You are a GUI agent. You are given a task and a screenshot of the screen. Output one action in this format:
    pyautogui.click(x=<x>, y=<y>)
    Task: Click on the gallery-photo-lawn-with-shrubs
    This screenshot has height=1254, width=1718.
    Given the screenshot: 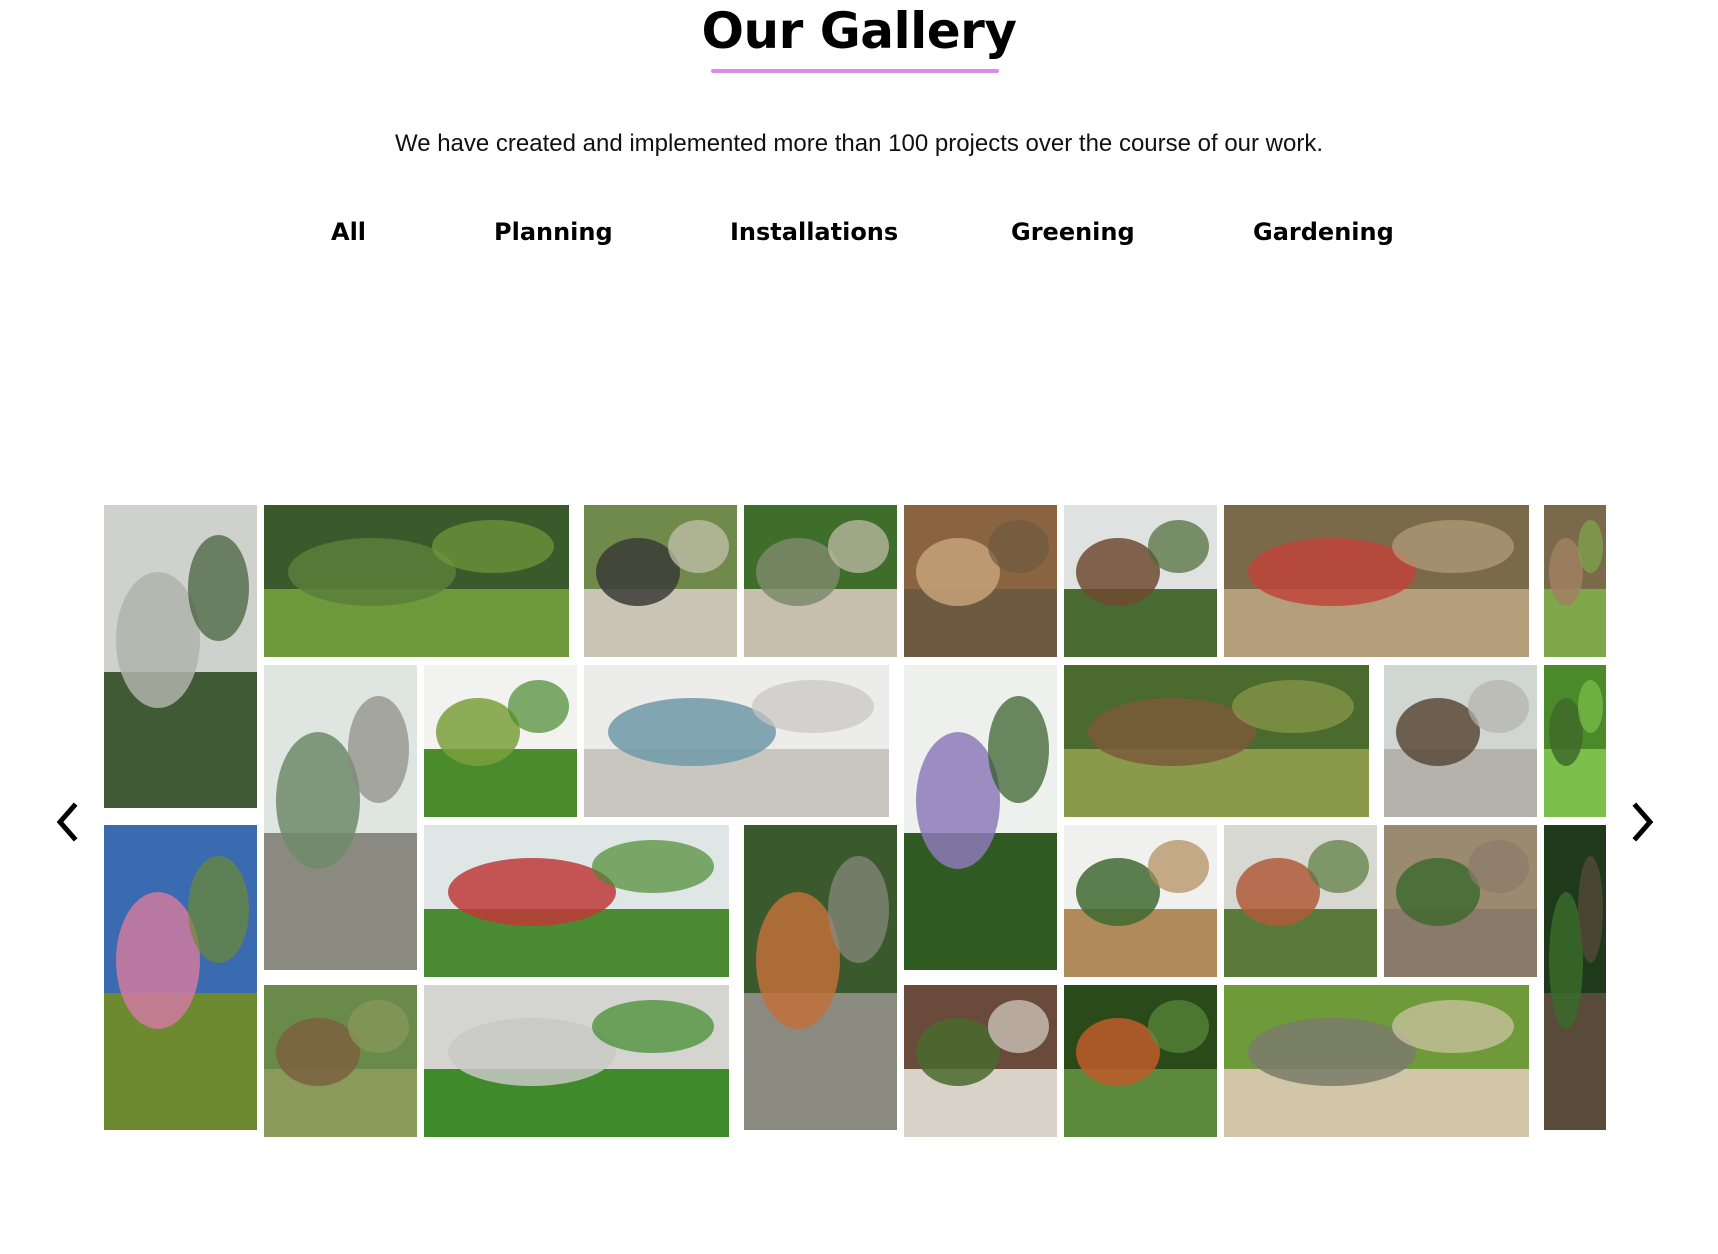 What is the action you would take?
    pyautogui.click(x=416, y=581)
    